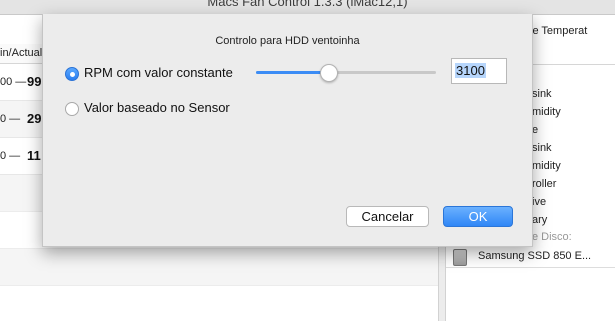 This screenshot has height=321, width=615. I want to click on fan-current-rpm: 11, so click(34, 155).